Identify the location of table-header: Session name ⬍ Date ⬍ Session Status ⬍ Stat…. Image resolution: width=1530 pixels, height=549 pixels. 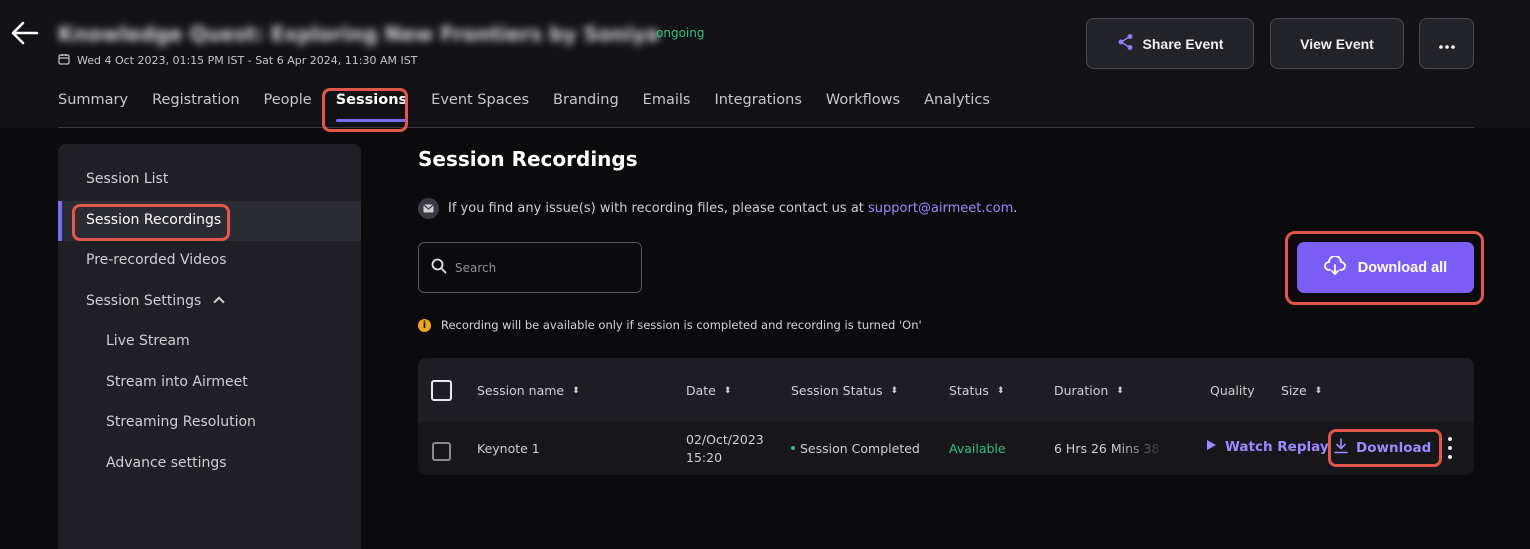
(946, 390).